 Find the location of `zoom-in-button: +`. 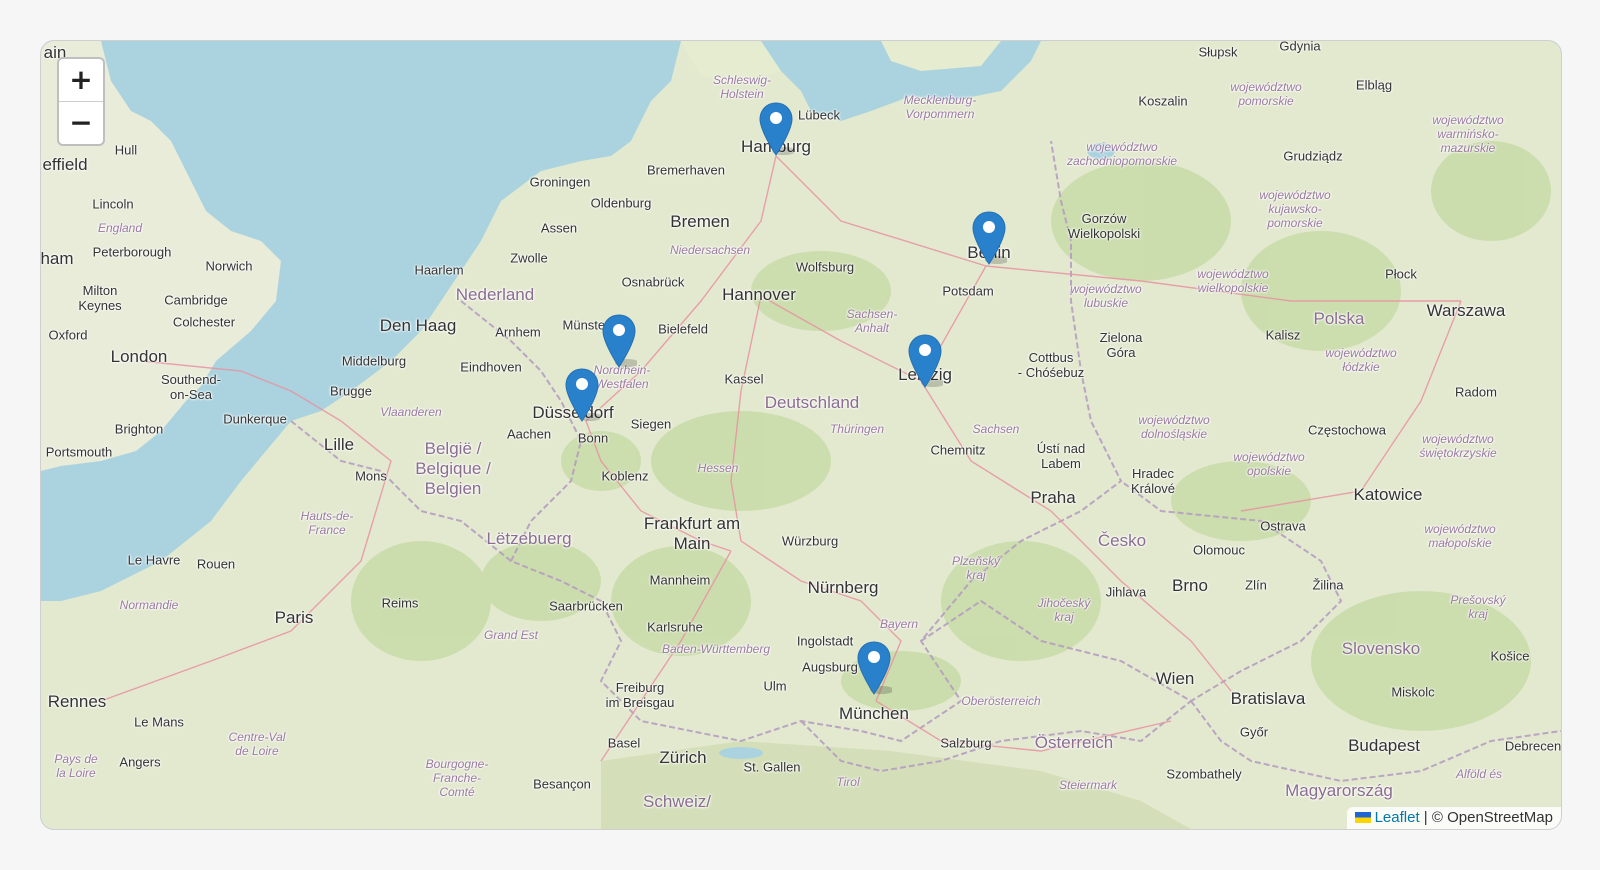

zoom-in-button: + is located at coordinates (81, 80).